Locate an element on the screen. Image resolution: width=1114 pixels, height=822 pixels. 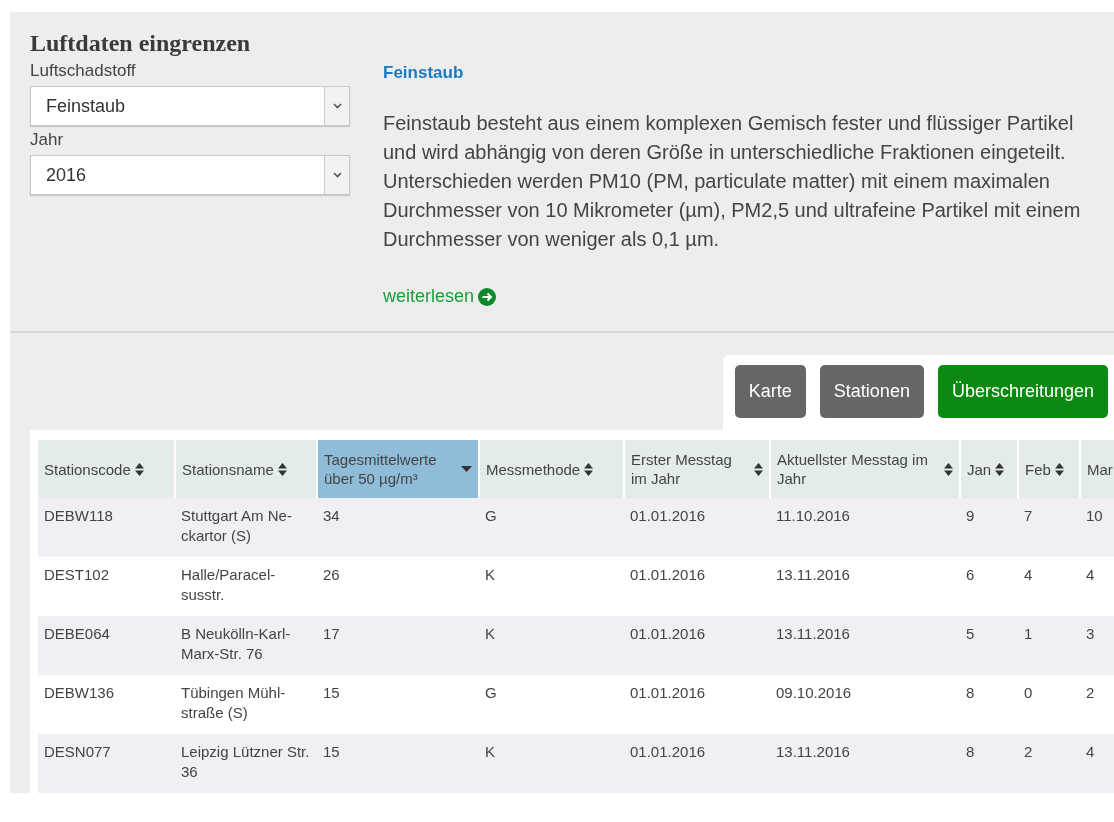
column-header: Stationscode is located at coordinates (106, 469).